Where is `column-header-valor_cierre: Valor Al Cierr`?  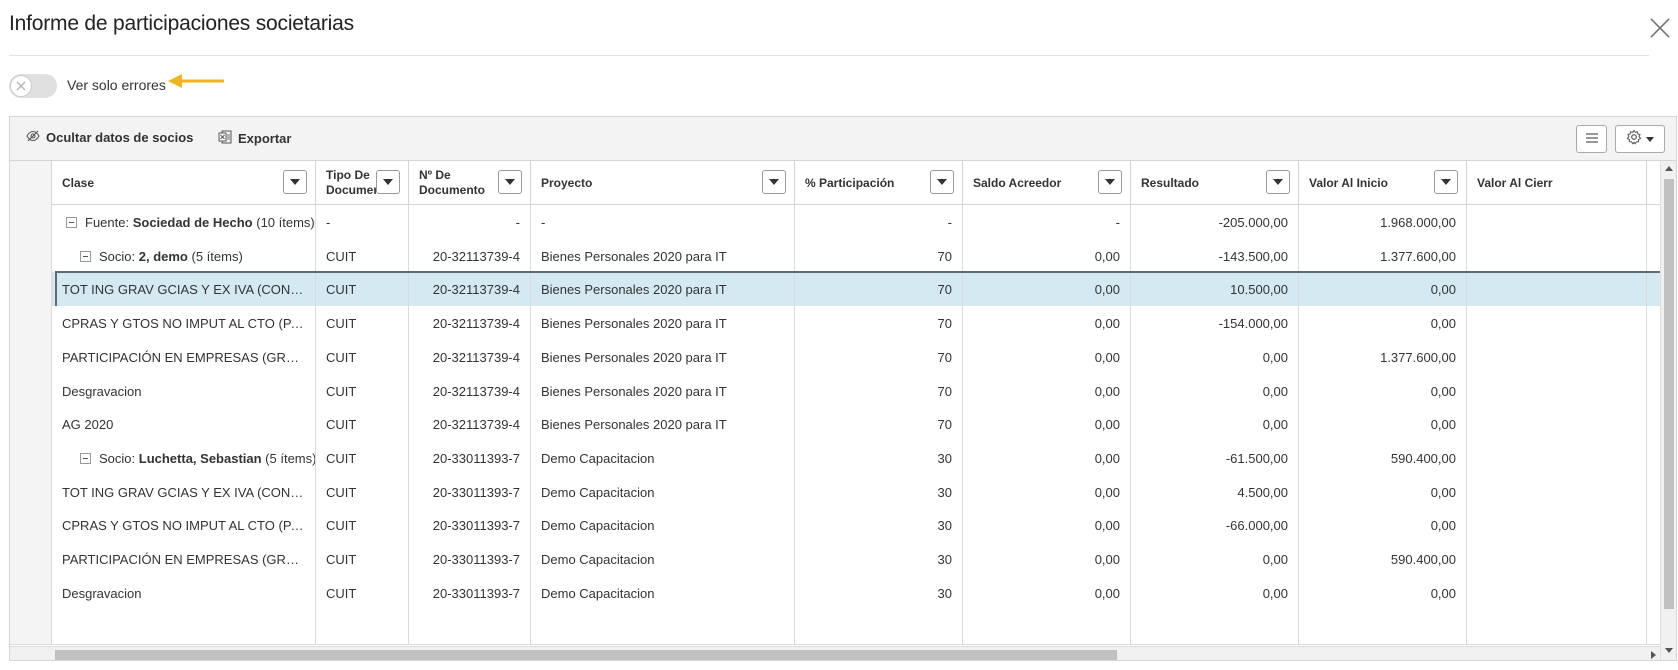 column-header-valor_cierre: Valor Al Cierr is located at coordinates (1557, 183).